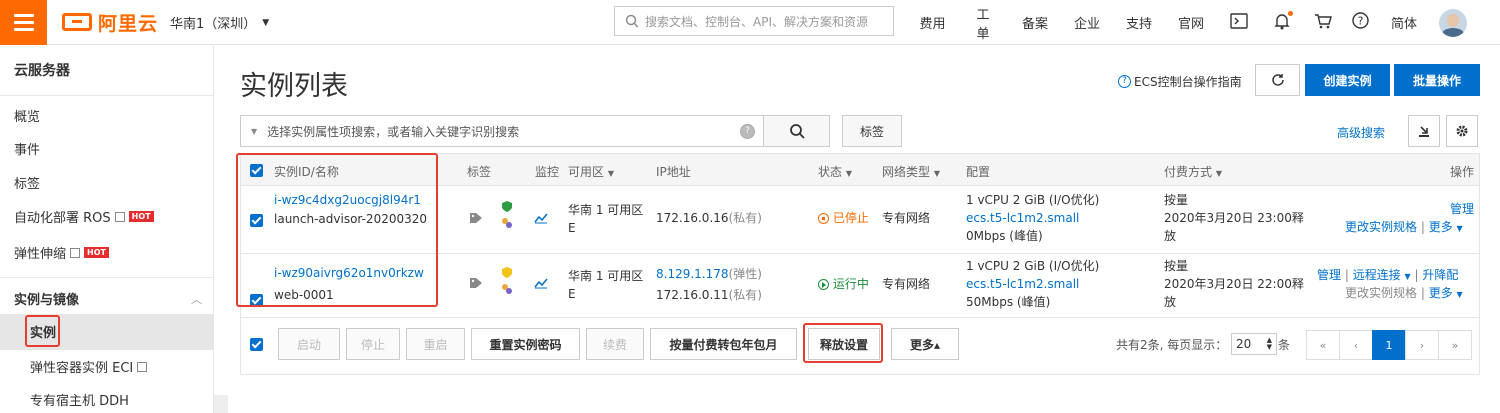  I want to click on start-button: 启动, so click(309, 344).